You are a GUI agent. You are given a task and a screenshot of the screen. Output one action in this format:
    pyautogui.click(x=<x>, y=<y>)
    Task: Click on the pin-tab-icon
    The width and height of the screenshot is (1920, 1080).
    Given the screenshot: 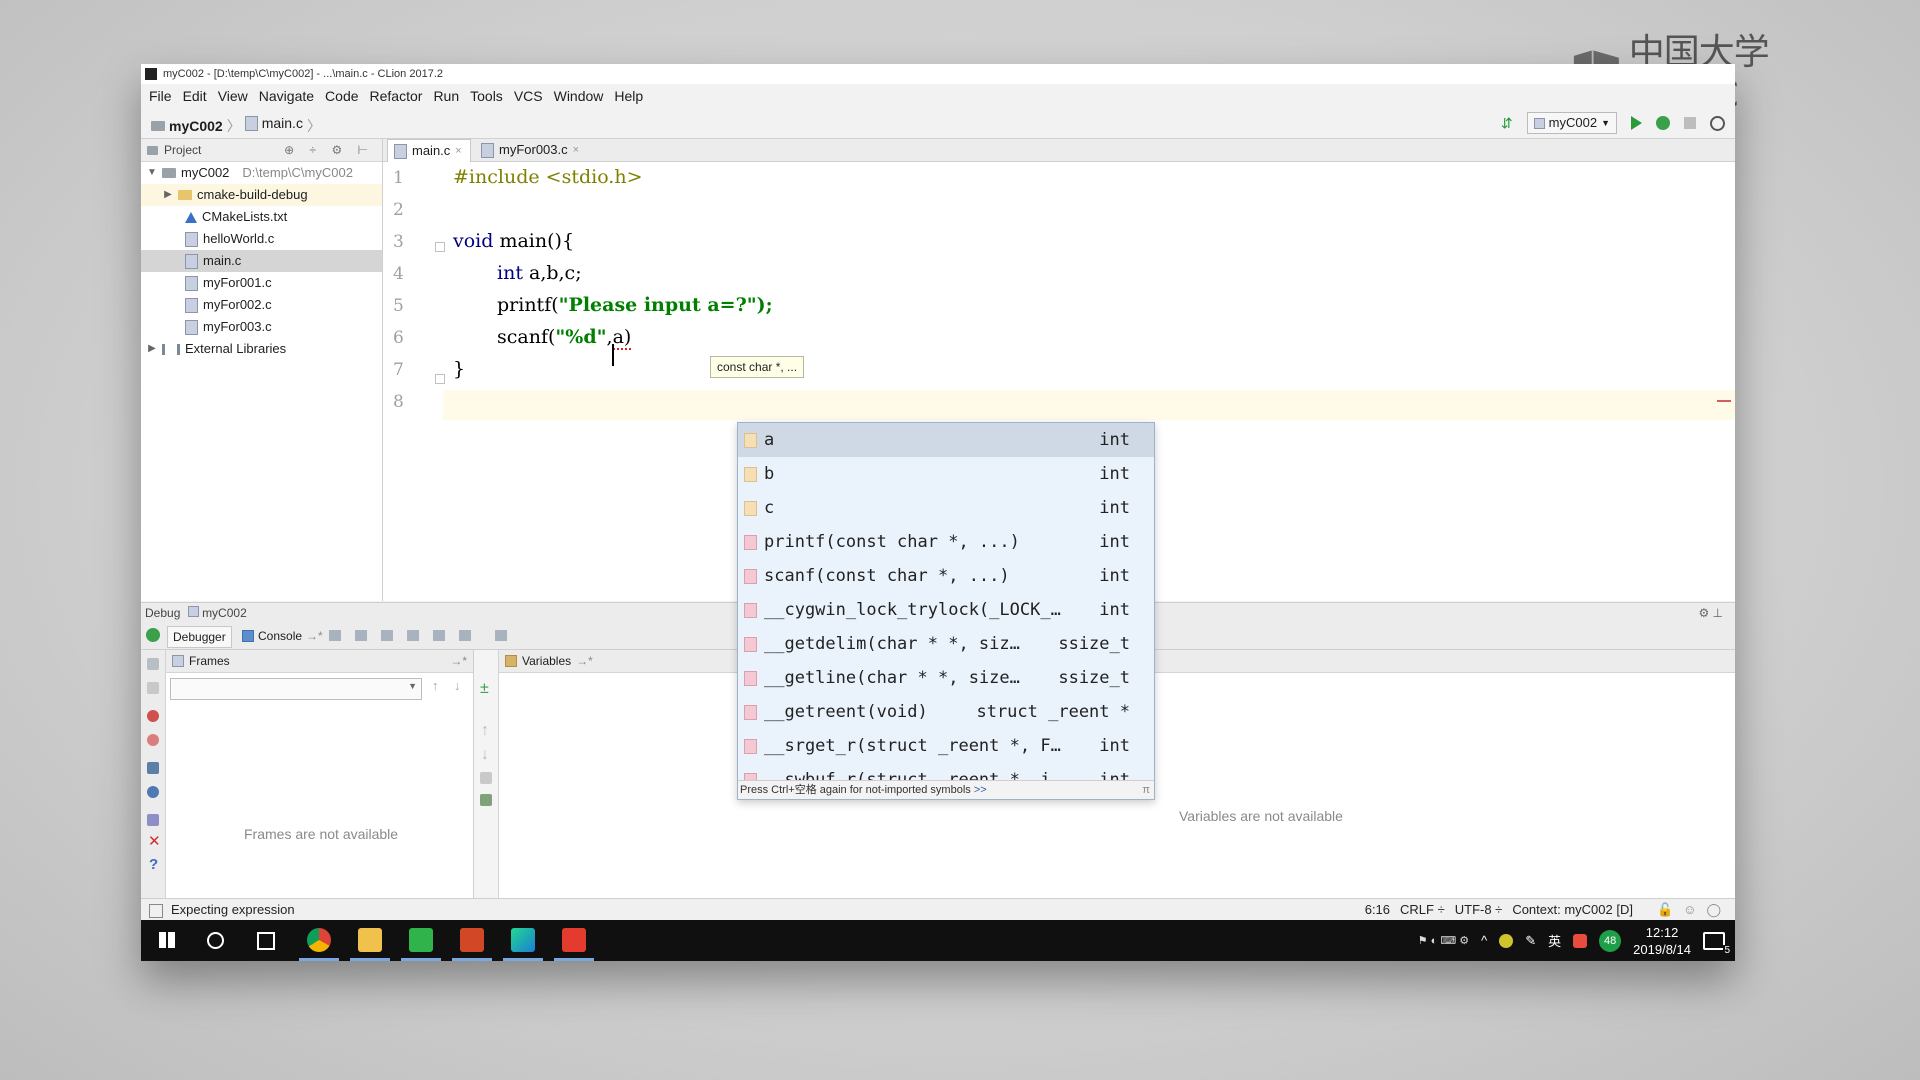 What is the action you would take?
    pyautogui.click(x=153, y=820)
    